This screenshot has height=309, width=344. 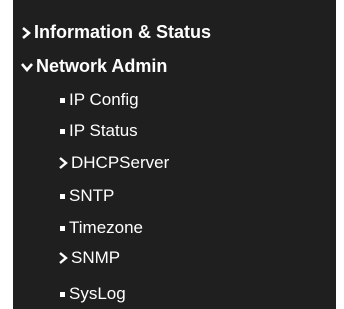 I want to click on submenu-item-label: DHCPServer, so click(x=120, y=162).